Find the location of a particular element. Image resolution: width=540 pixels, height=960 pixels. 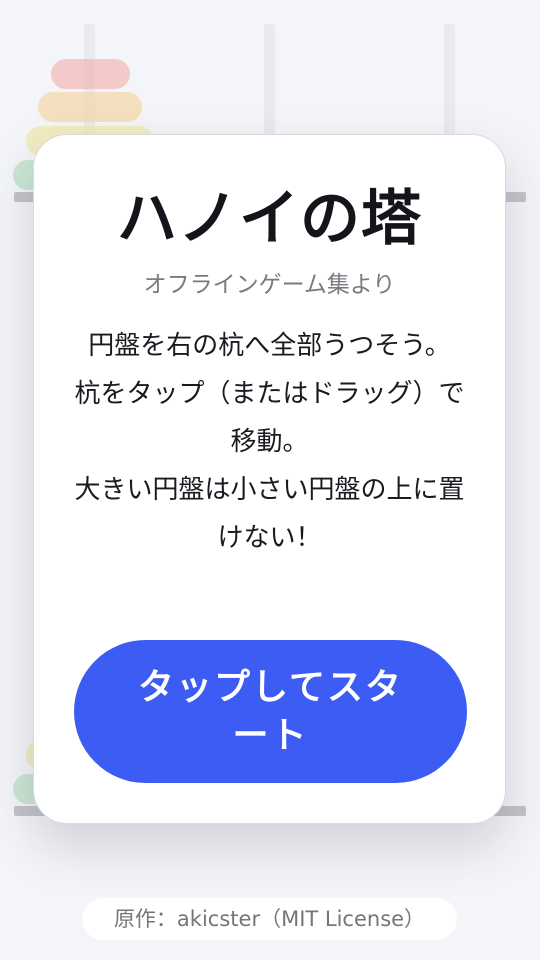

rule-line: 円盤を右の杭へ全部うつそう。 is located at coordinates (269, 346).